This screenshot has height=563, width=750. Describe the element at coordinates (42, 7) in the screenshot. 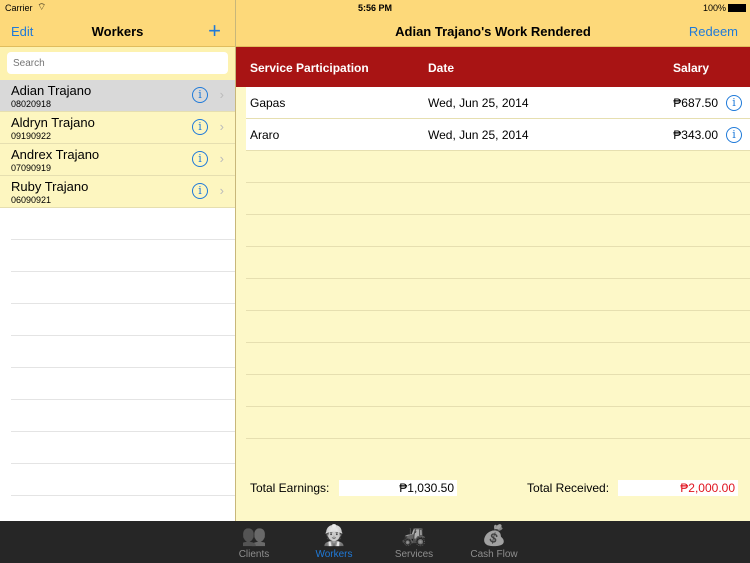

I see `wifi-icon: ⌔` at that location.